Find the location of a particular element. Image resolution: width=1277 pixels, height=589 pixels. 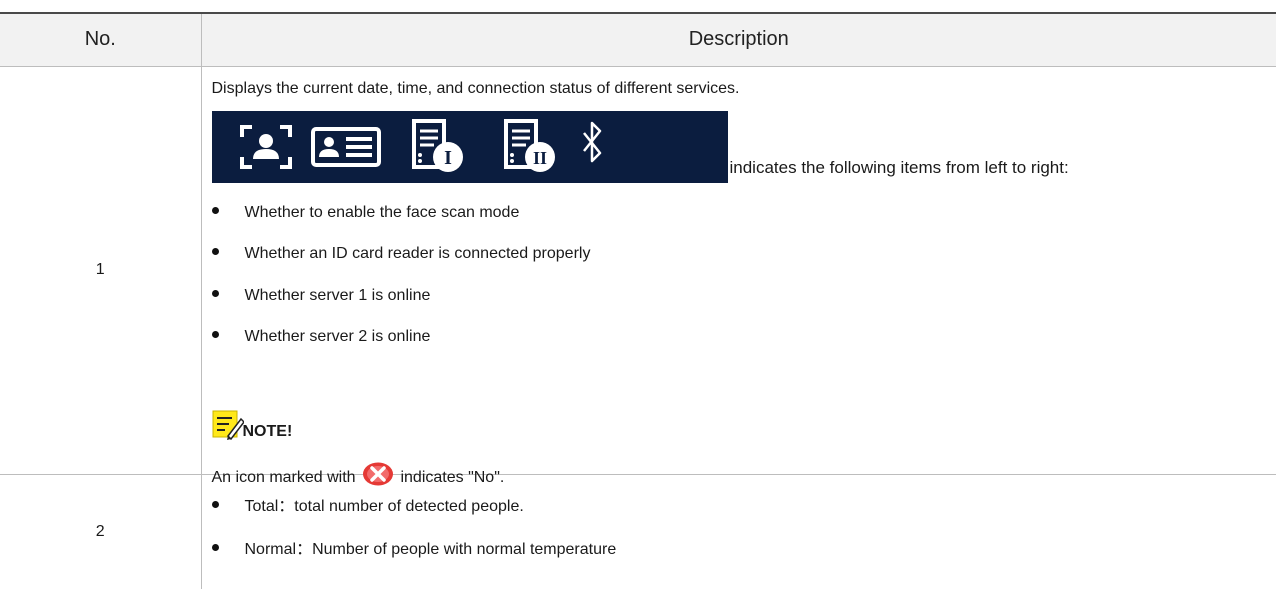

server-1-icon: I is located at coordinates (437, 145).